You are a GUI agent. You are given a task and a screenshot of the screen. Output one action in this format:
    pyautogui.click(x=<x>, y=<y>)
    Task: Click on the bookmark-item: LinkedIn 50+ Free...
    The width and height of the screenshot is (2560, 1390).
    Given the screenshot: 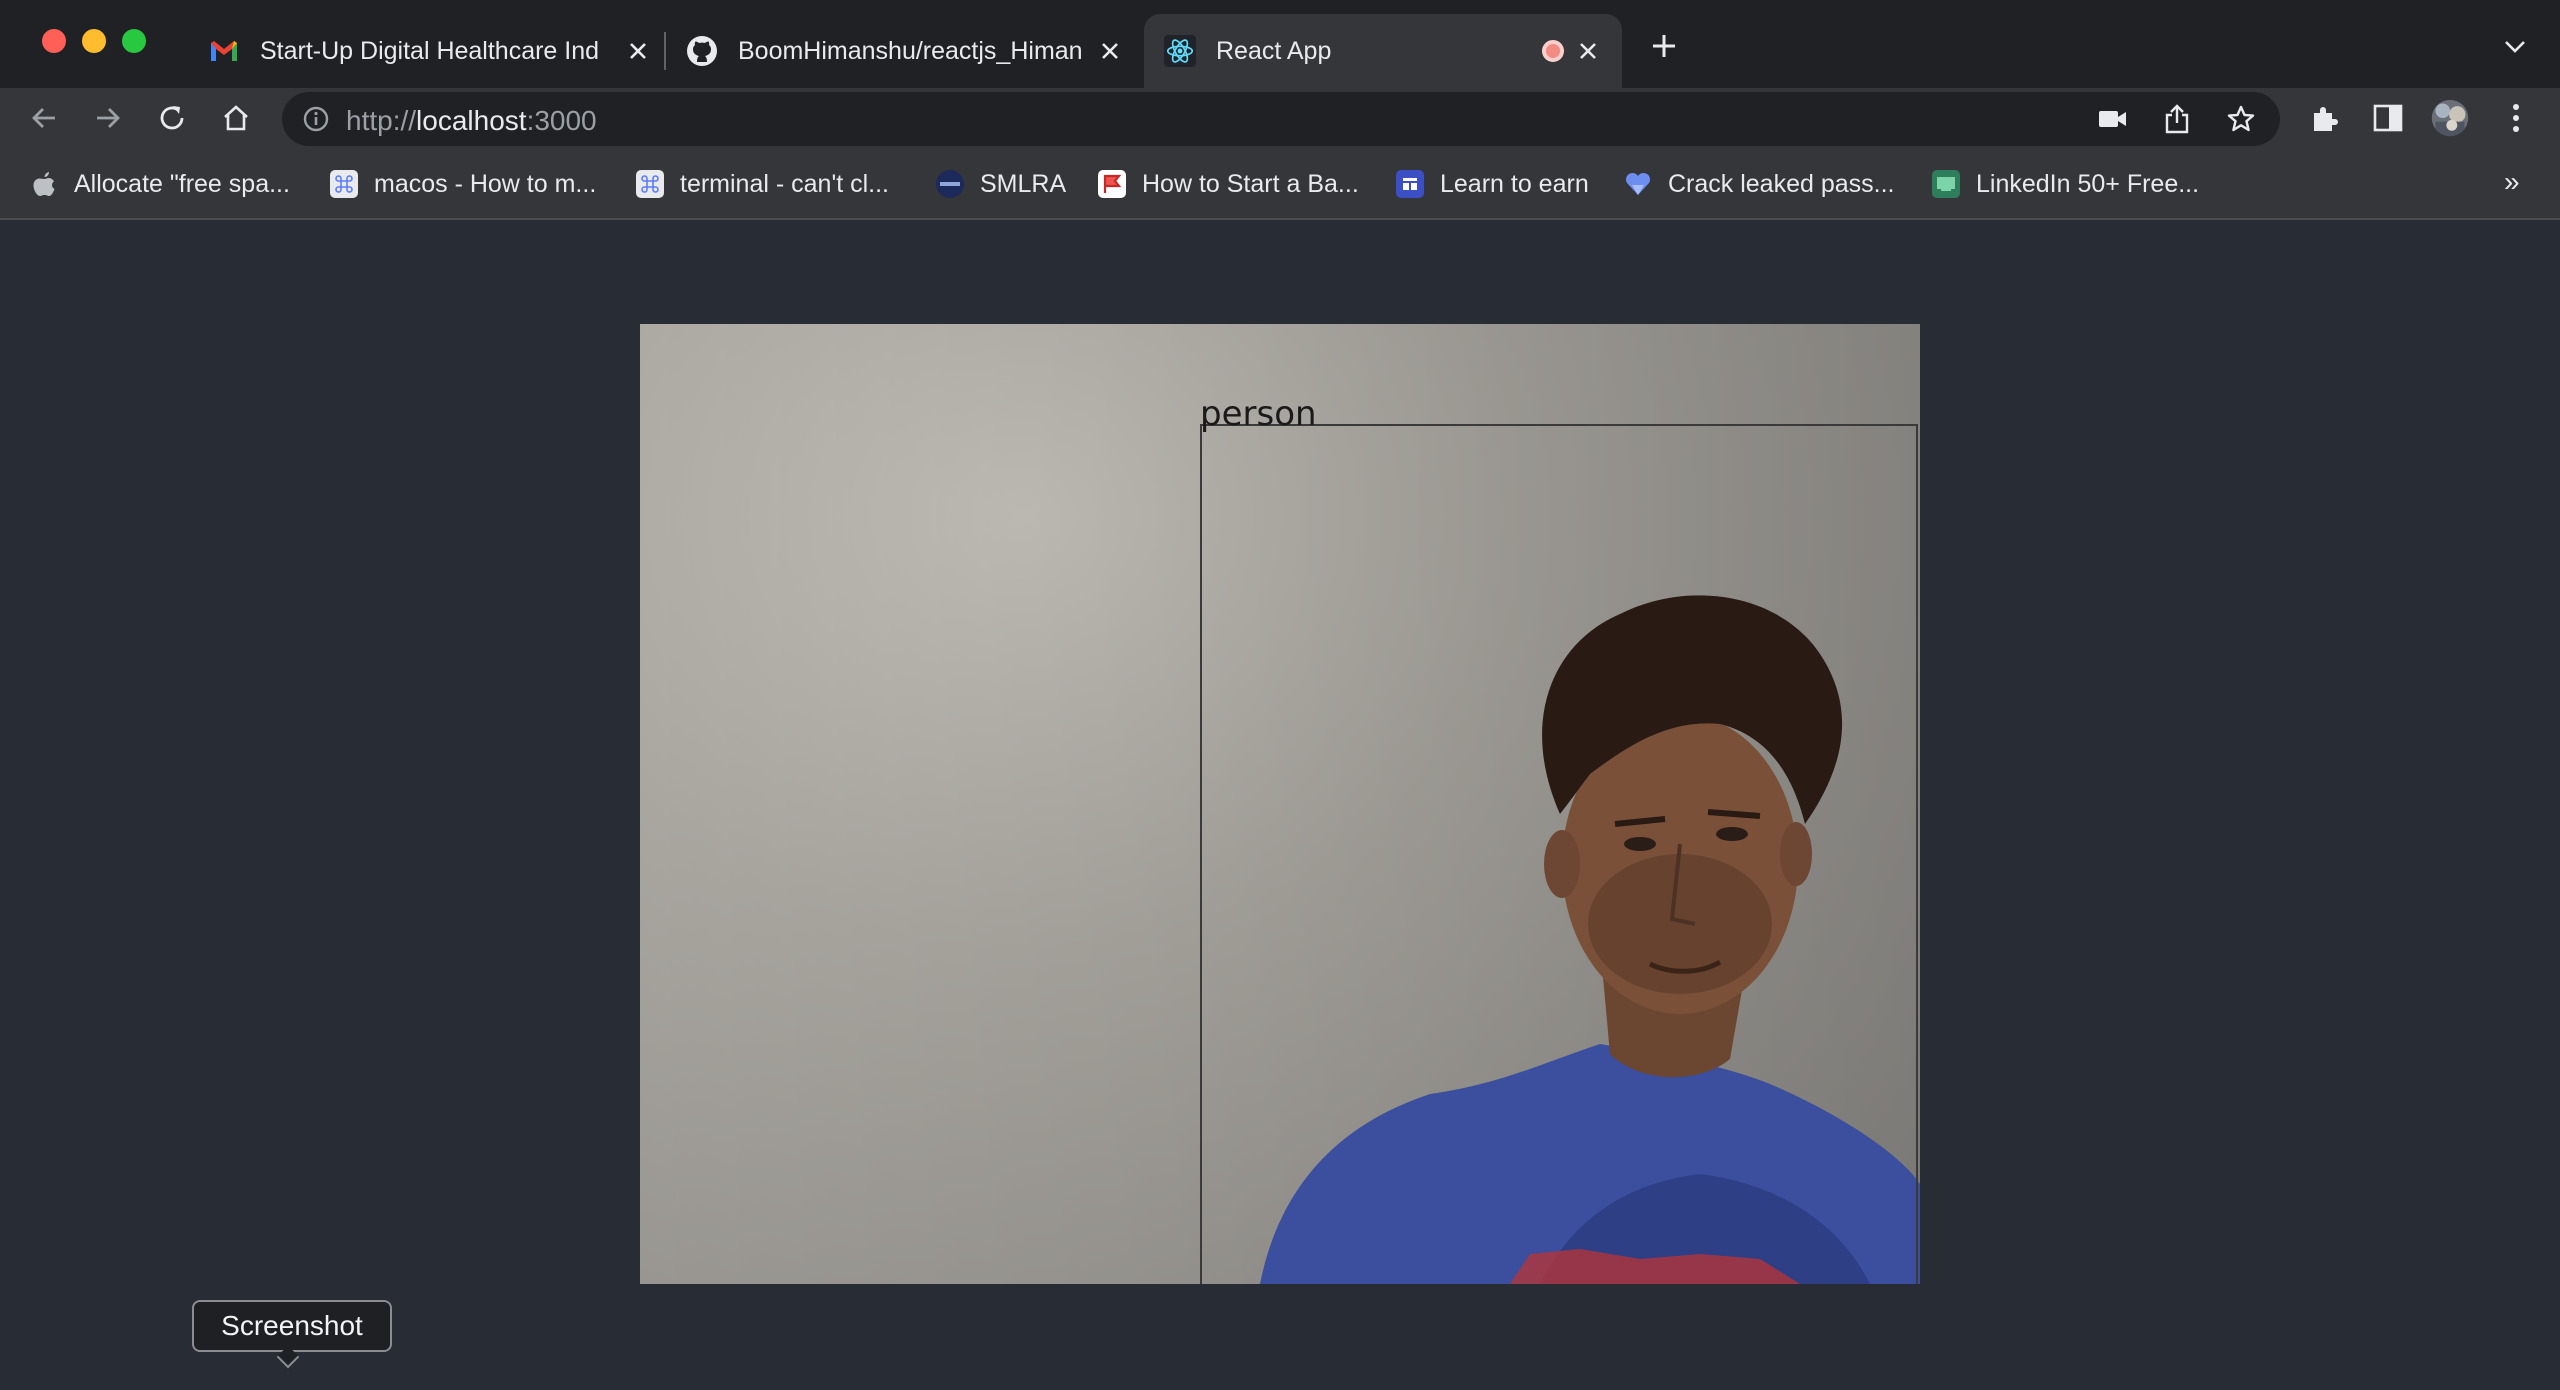 What is the action you would take?
    pyautogui.click(x=2065, y=184)
    